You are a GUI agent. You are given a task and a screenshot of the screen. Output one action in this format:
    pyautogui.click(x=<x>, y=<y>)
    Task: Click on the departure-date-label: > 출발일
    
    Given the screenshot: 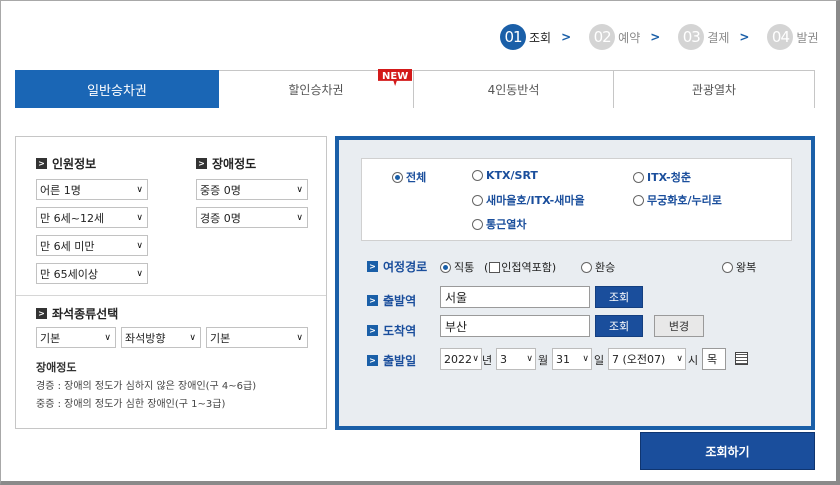 What is the action you would take?
    pyautogui.click(x=391, y=360)
    